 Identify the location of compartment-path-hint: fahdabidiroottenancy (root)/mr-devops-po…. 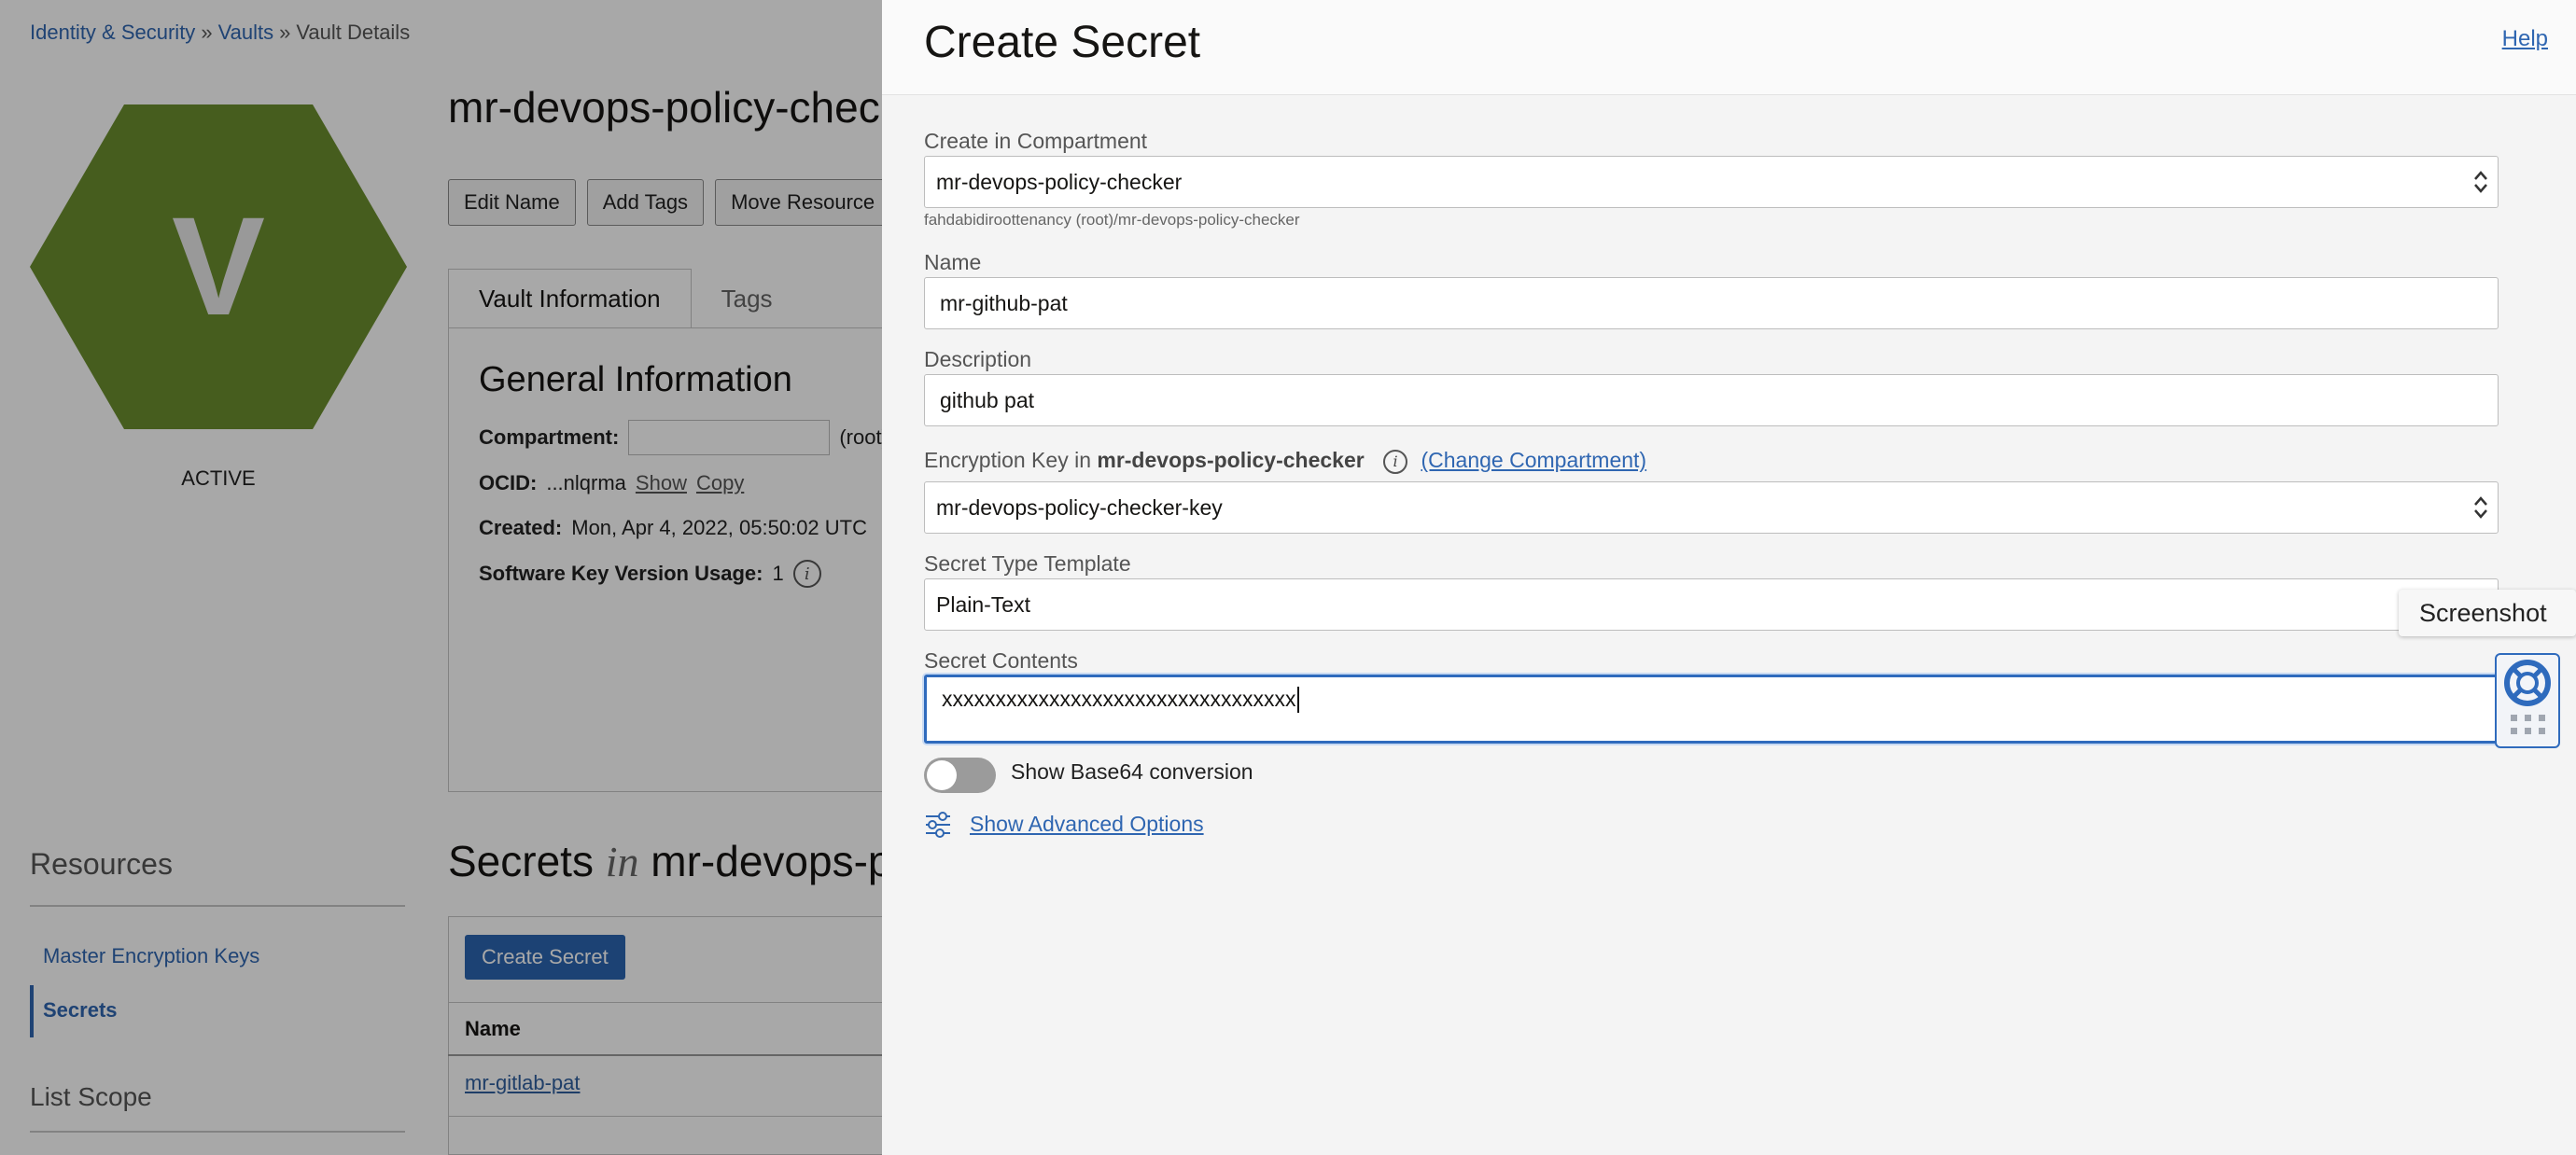
(1112, 220).